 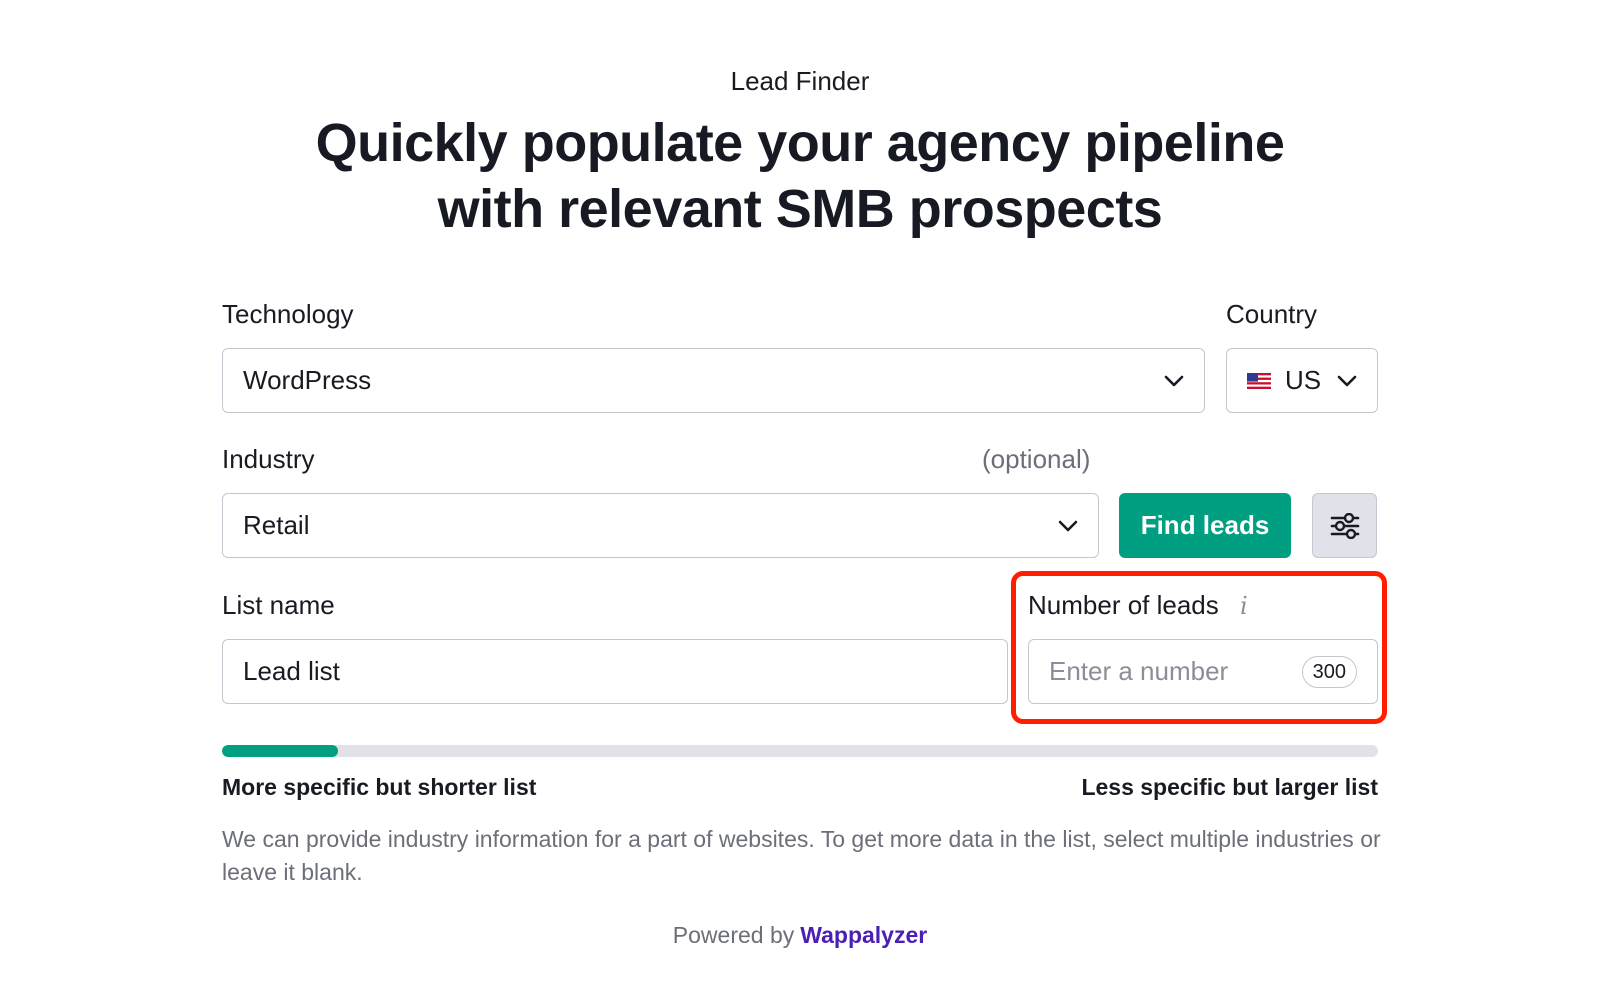 What do you see at coordinates (1205, 525) in the screenshot?
I see `find-leads-button: Find leads` at bounding box center [1205, 525].